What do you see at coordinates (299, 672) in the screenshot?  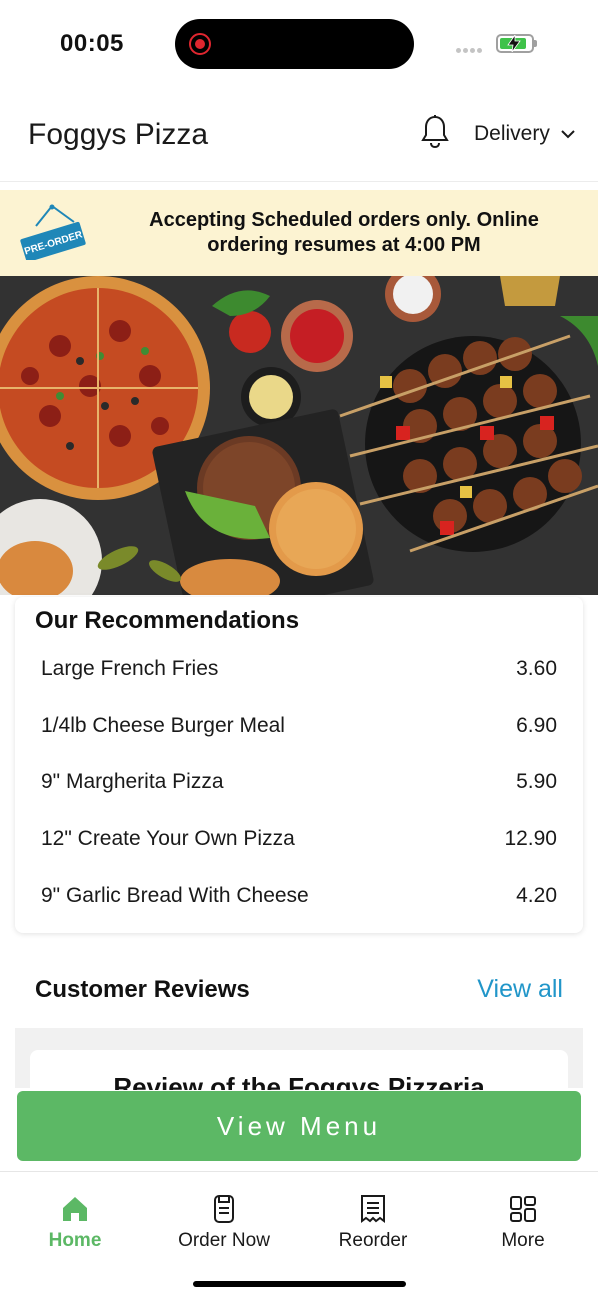 I see `recommendation-item: Large French Fries 3.60` at bounding box center [299, 672].